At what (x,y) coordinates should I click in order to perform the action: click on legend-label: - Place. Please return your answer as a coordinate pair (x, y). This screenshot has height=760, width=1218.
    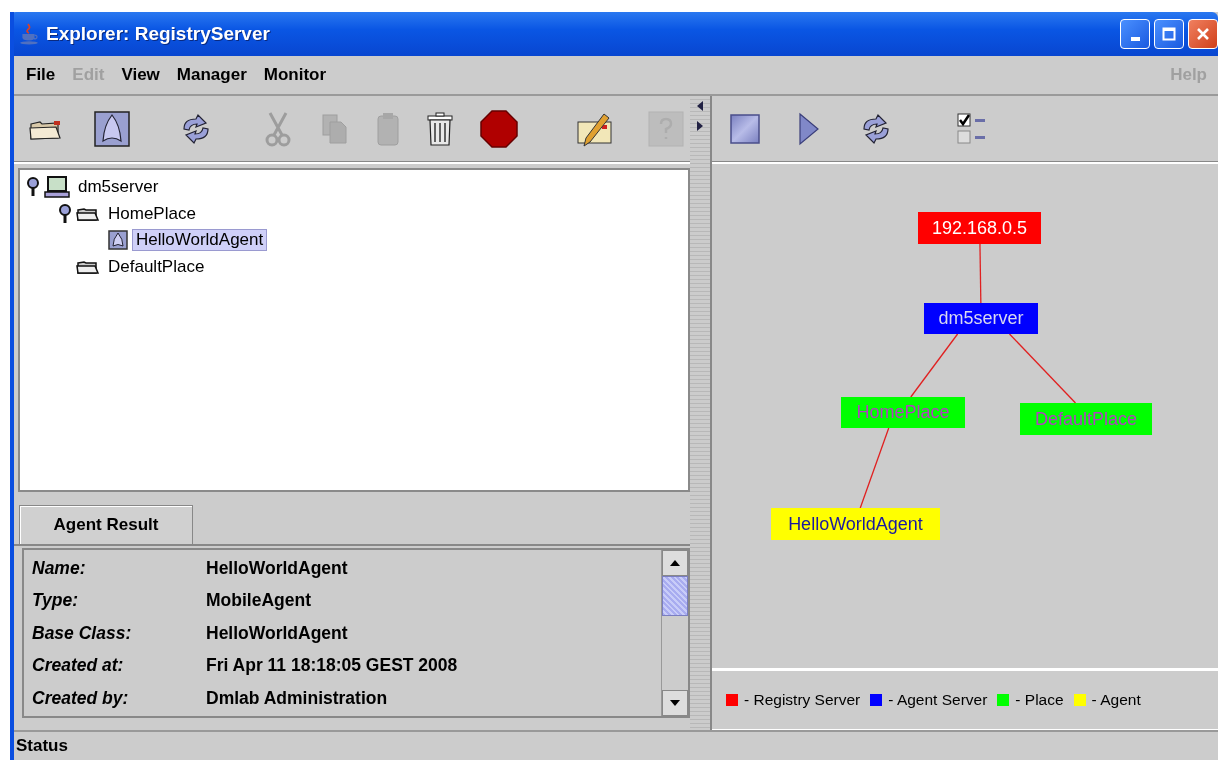
    Looking at the image, I should click on (1039, 700).